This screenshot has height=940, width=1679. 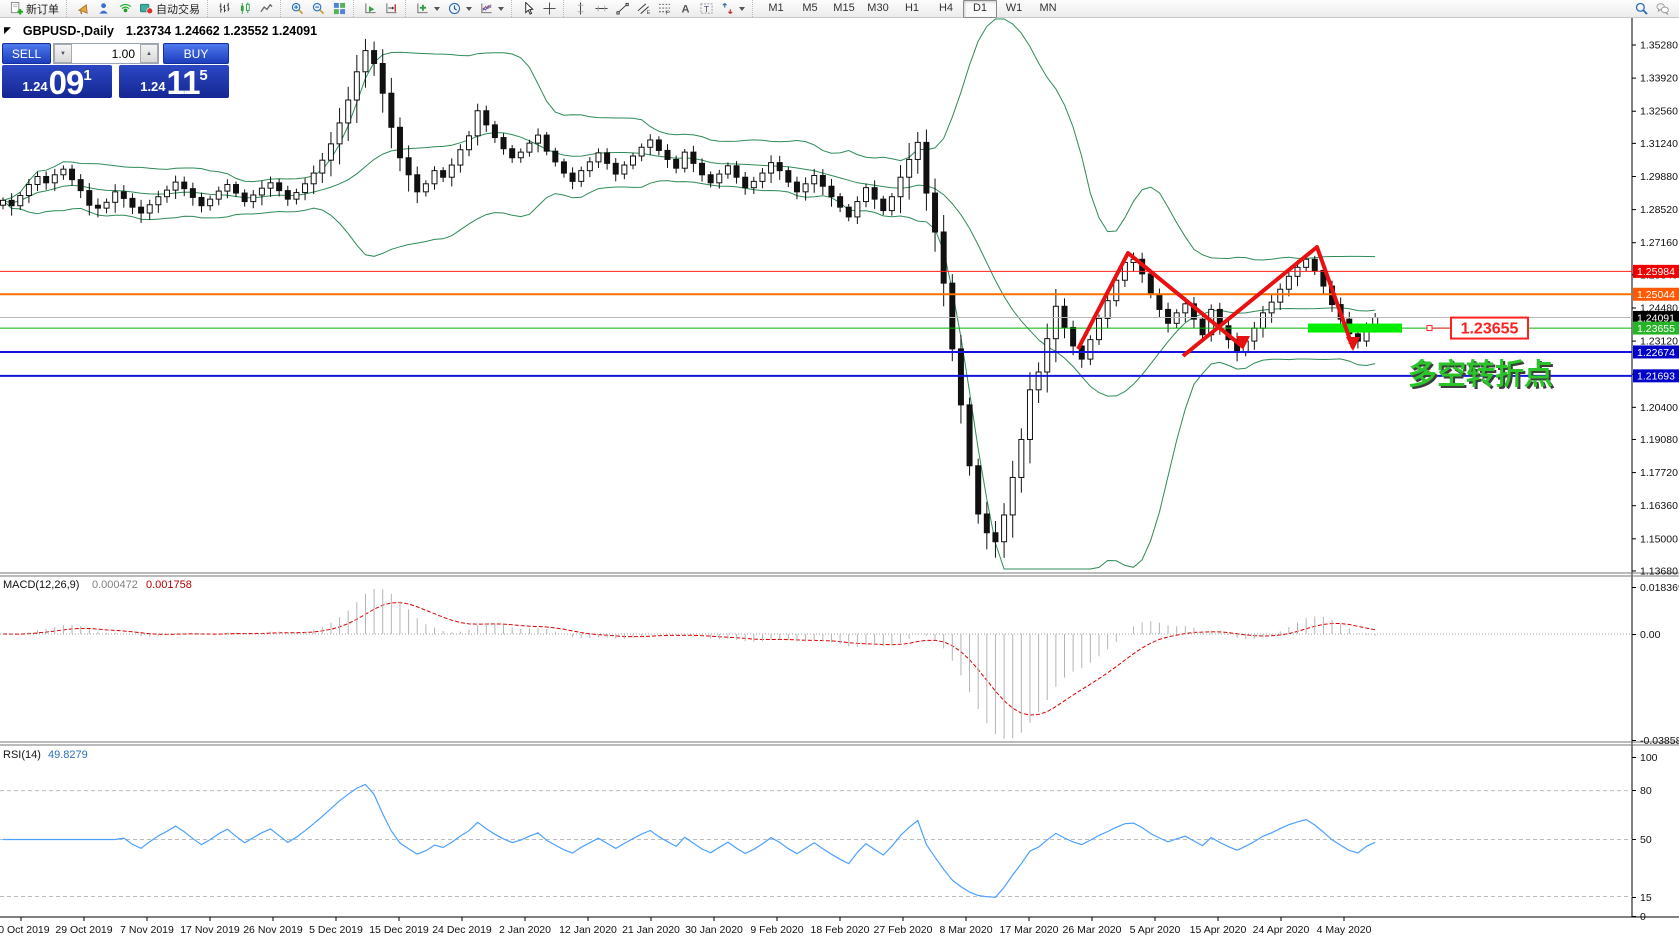 I want to click on templates-button, so click(x=492, y=8).